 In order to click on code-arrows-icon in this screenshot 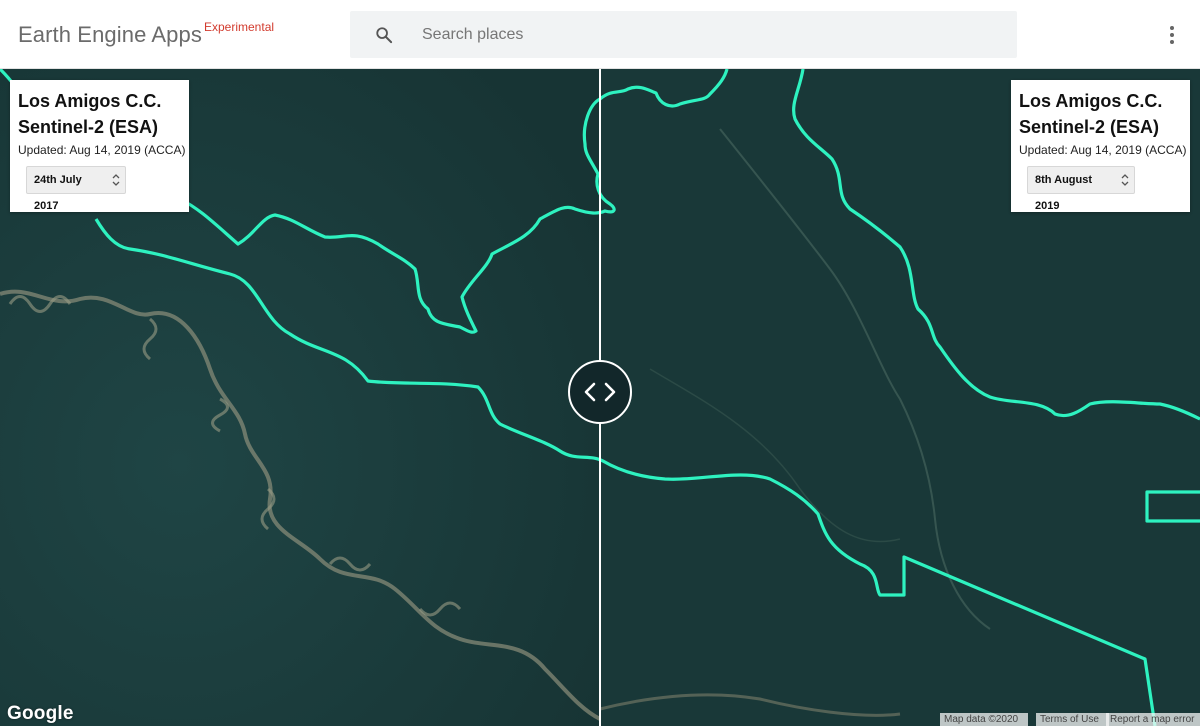, I will do `click(600, 392)`.